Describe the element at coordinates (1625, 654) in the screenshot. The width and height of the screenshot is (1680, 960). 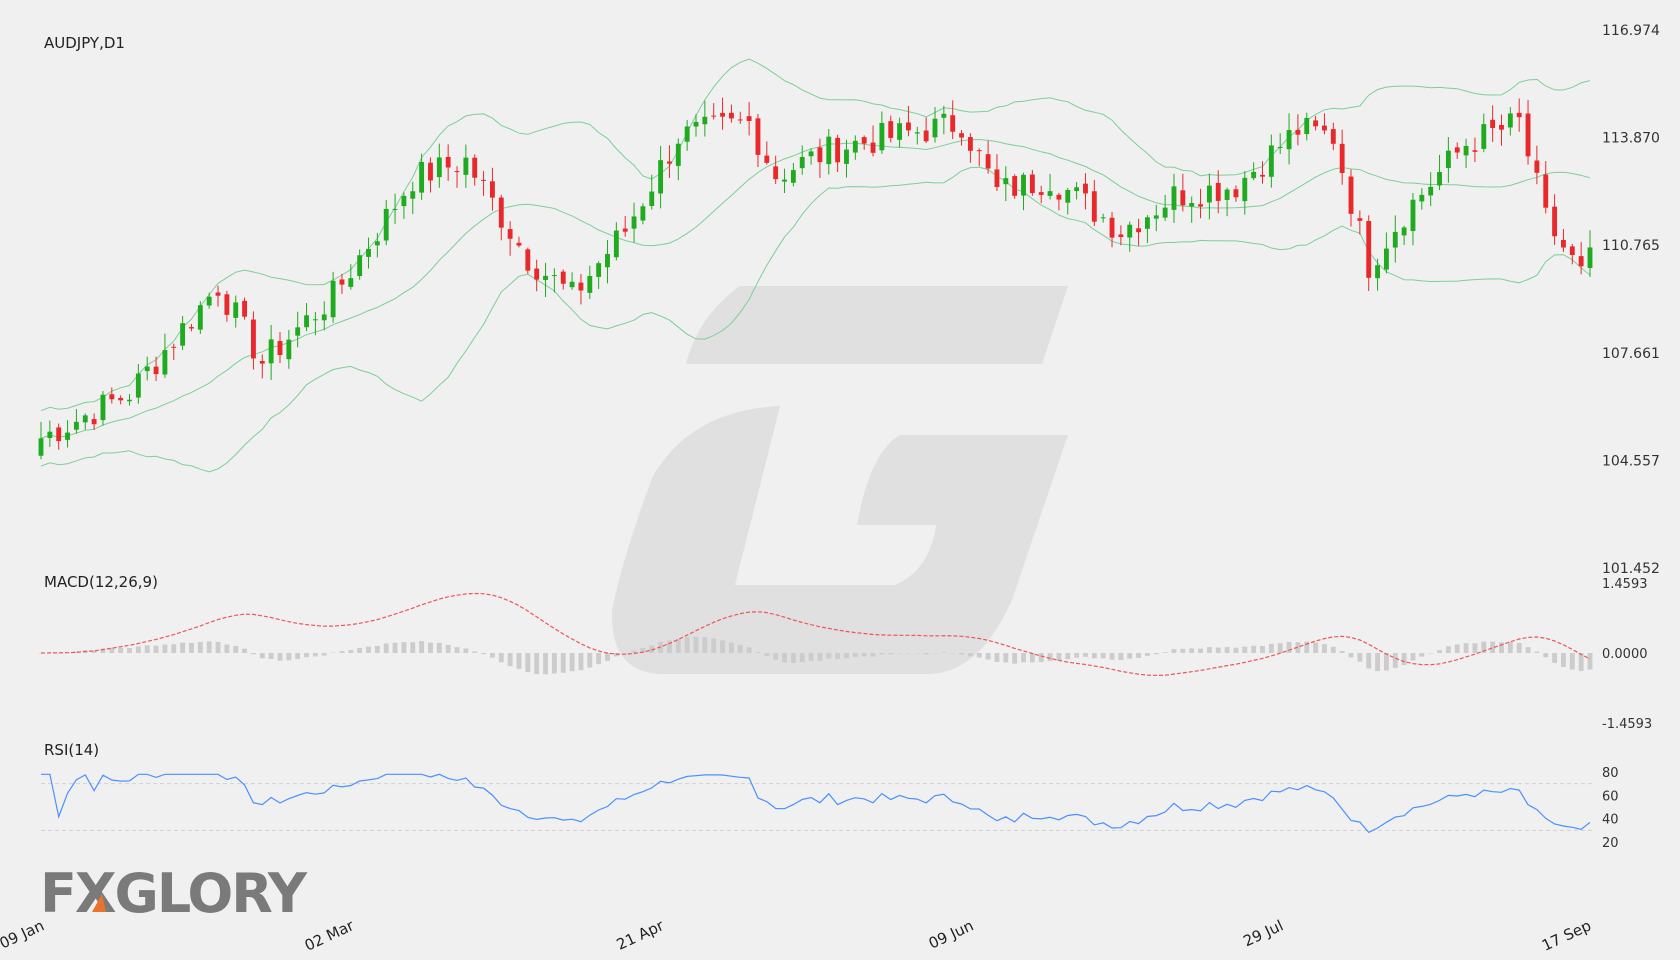
I see `macd-y-tick-label: 0.0000` at that location.